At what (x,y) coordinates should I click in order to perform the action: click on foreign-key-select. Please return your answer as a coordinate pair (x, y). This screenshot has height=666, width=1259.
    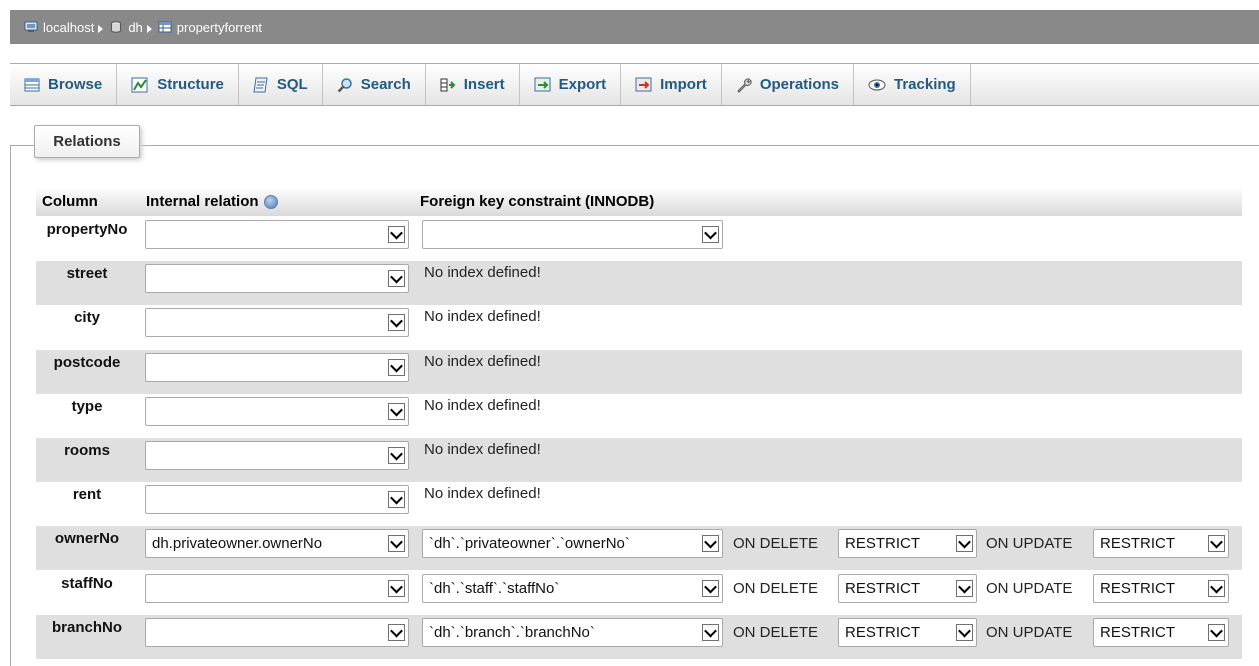
    Looking at the image, I should click on (572, 234).